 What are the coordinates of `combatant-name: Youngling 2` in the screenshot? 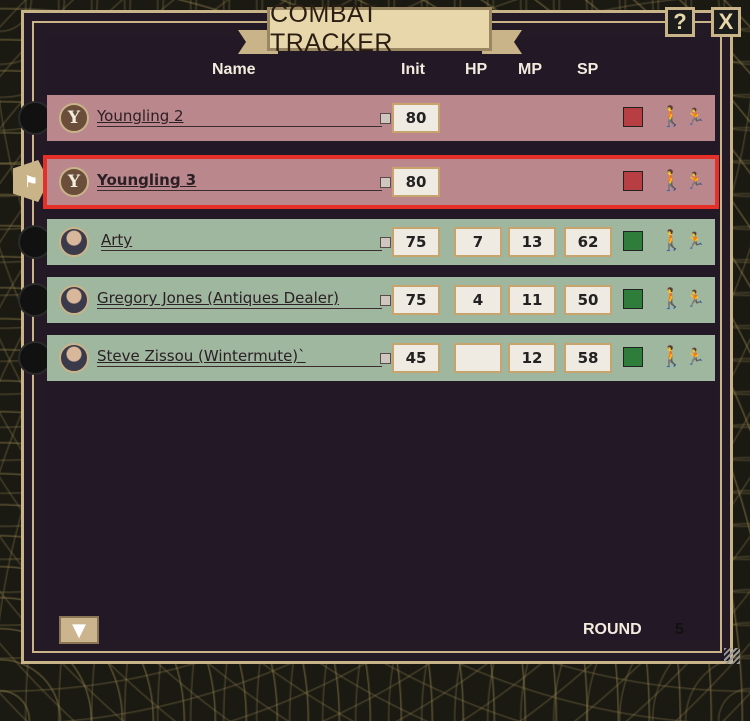 It's located at (140, 116).